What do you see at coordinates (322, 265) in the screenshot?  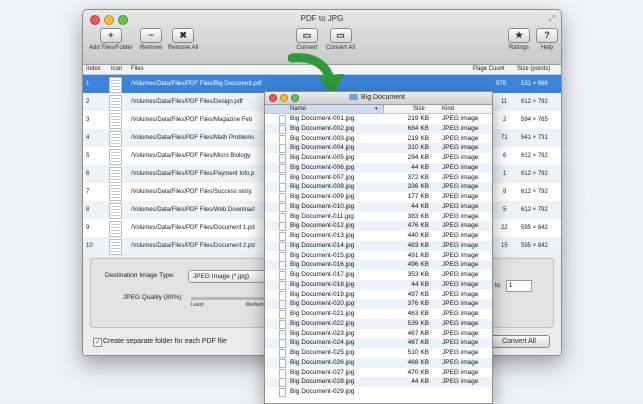 I see `finder-file-name: Big Document-016.jpg` at bounding box center [322, 265].